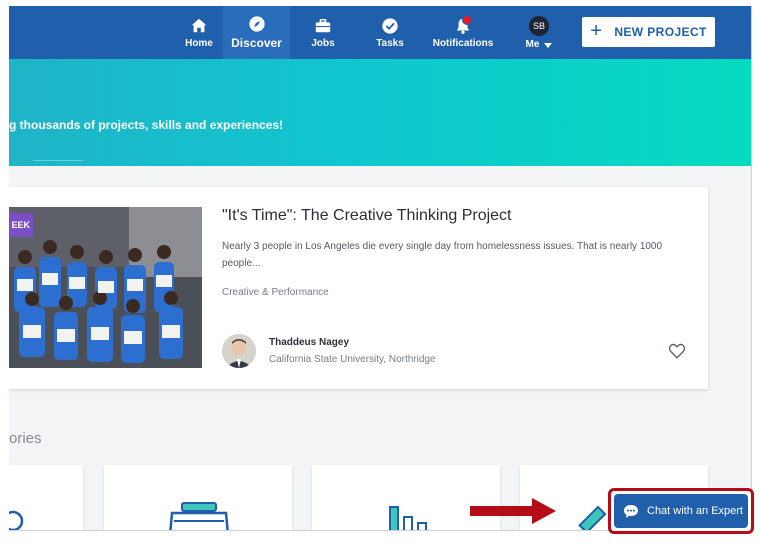 The image size is (761, 546). Describe the element at coordinates (532, 44) in the screenshot. I see `nav-me-label: Me` at that location.